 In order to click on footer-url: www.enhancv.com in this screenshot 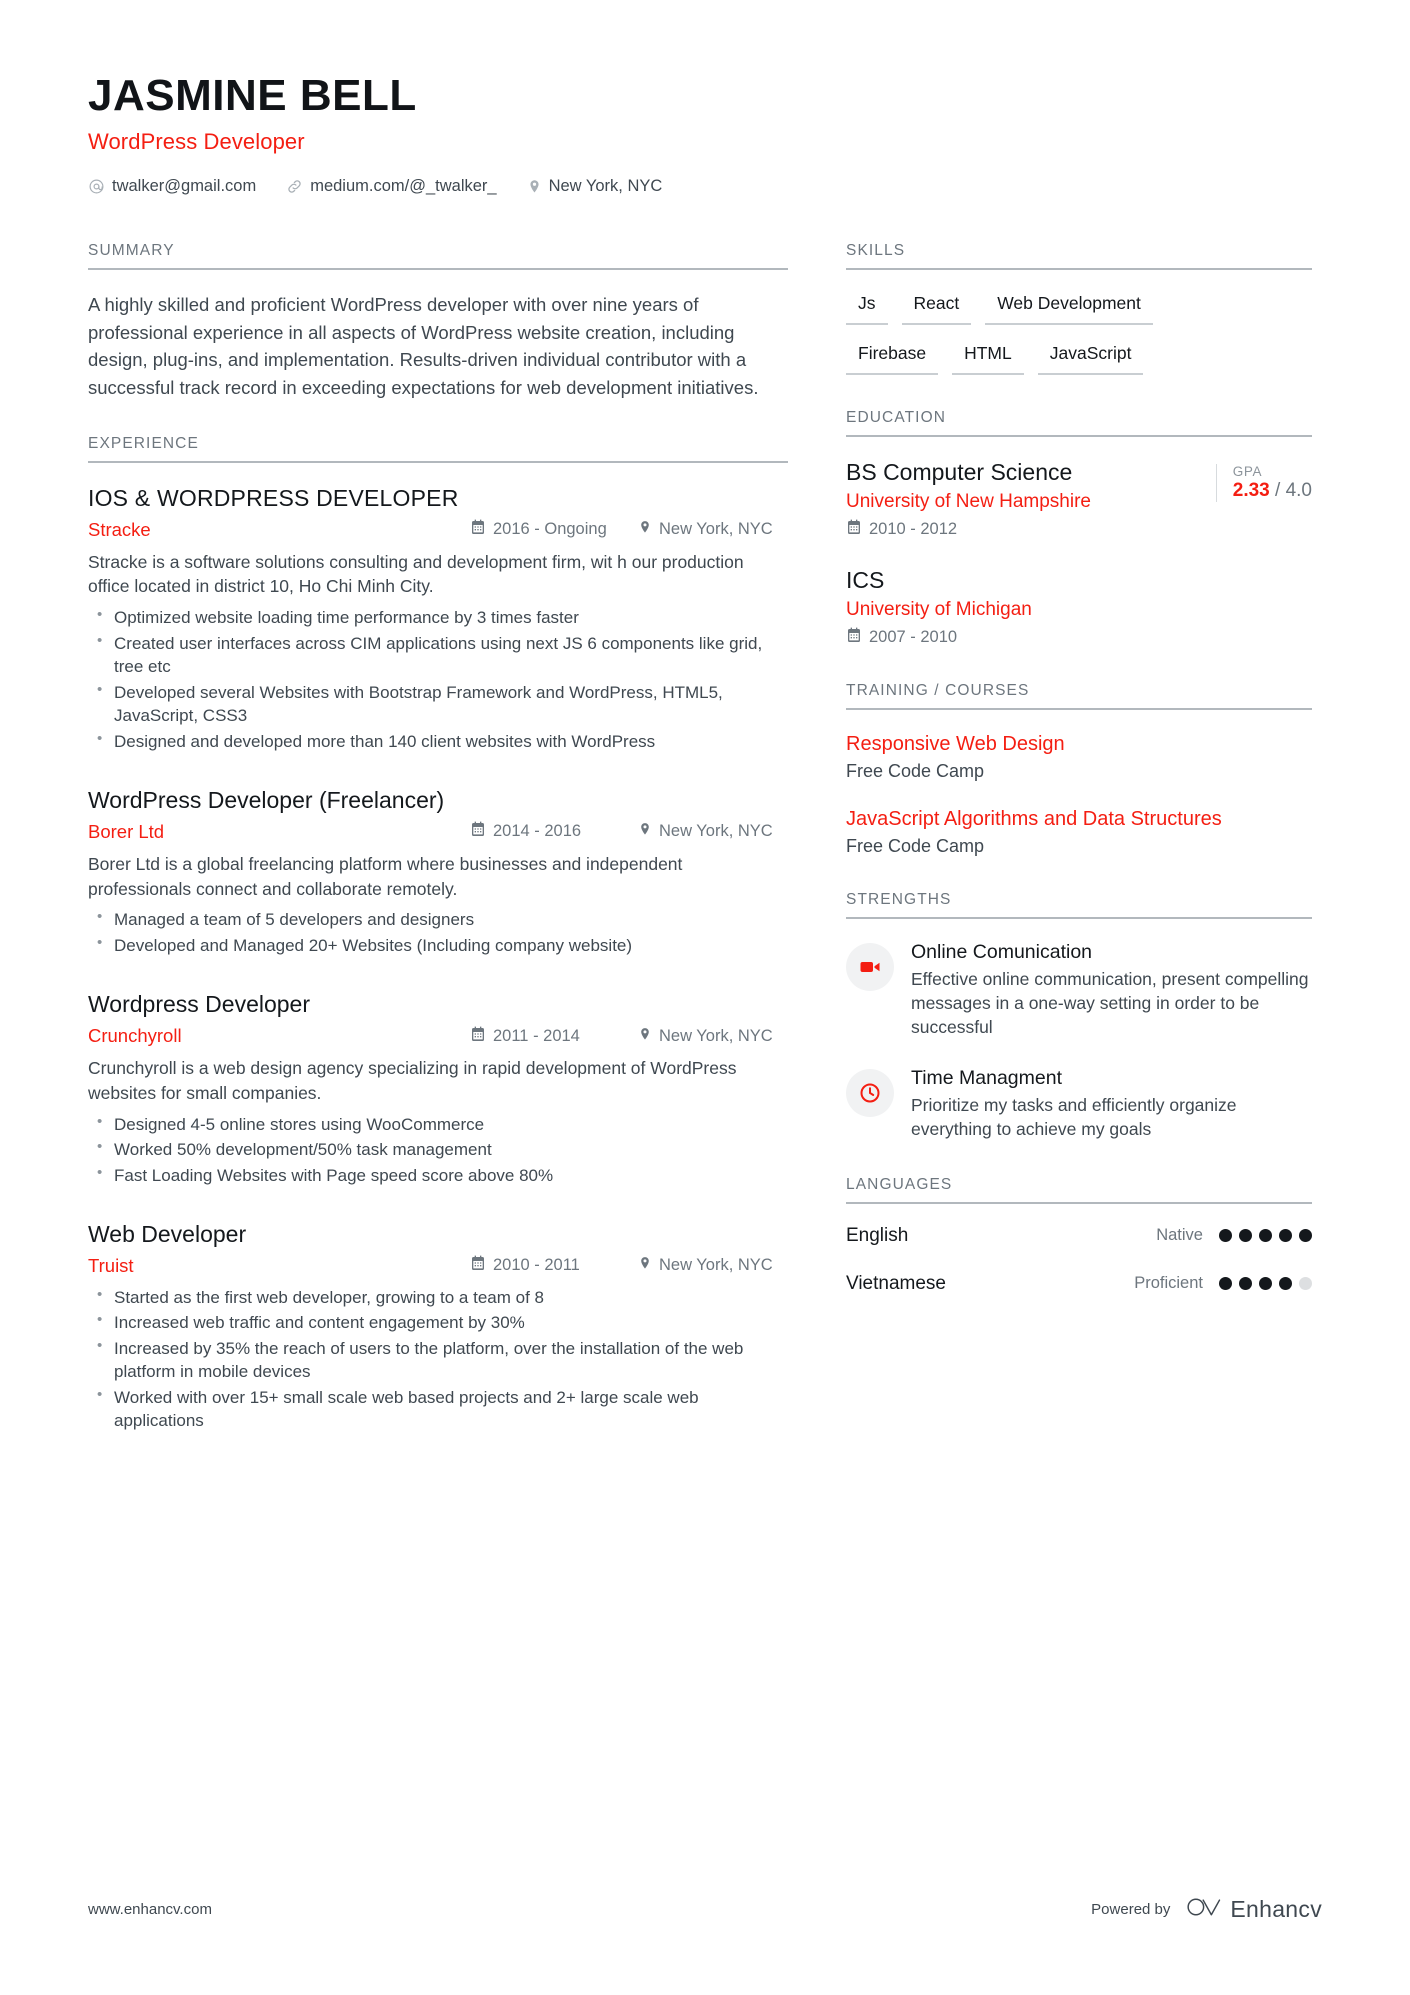, I will do `click(150, 1909)`.